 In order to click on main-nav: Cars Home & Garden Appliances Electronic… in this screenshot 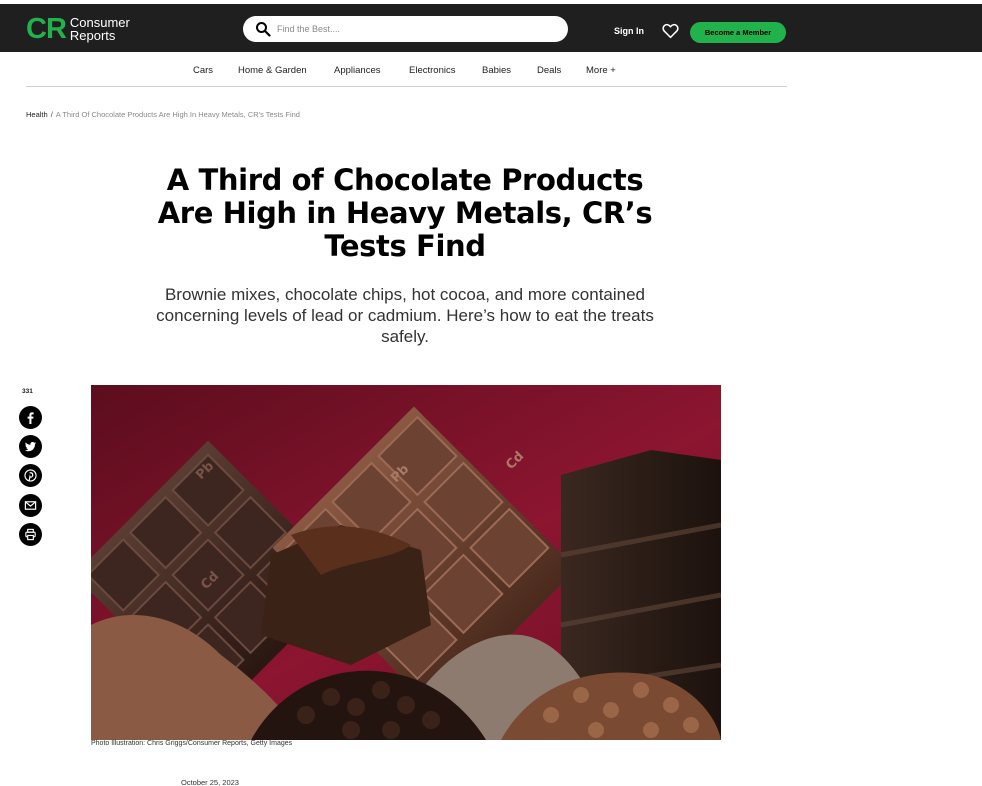, I will do `click(406, 69)`.